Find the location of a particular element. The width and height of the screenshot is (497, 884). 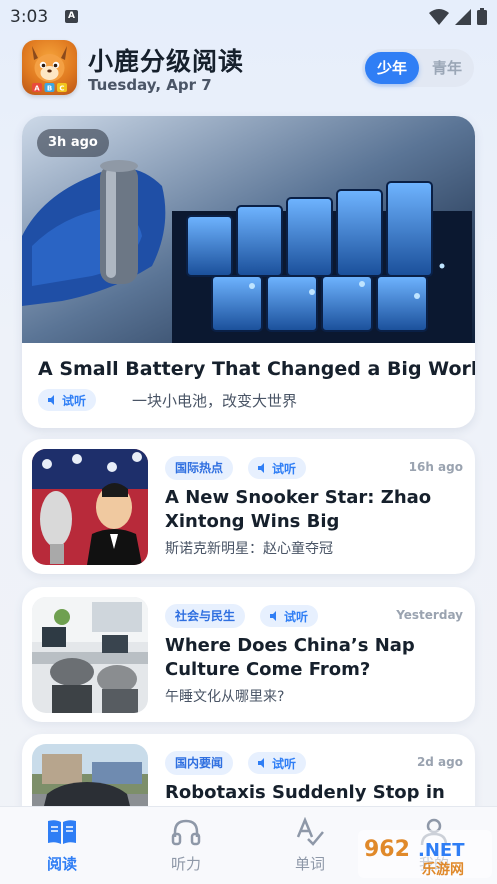

wifi-icon is located at coordinates (439, 16).